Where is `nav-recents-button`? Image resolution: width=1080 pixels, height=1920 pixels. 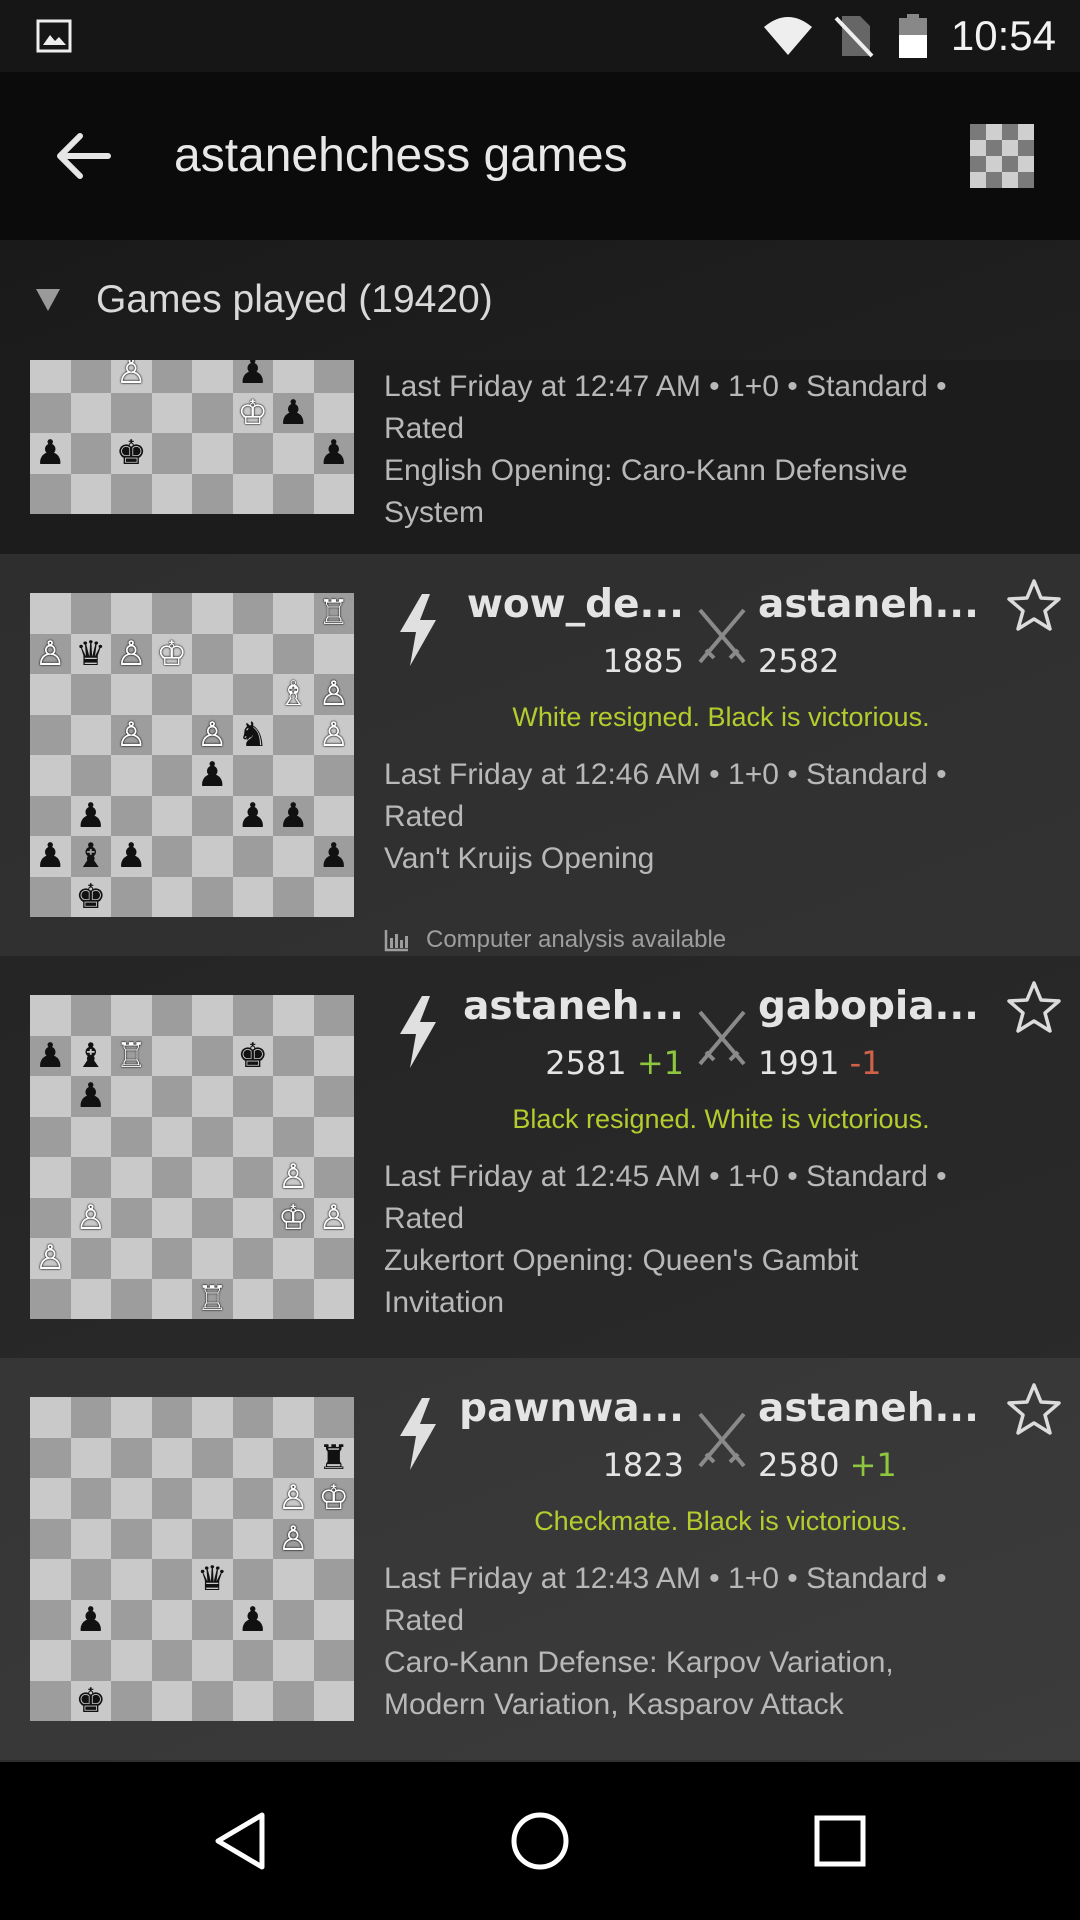
nav-recents-button is located at coordinates (840, 1841).